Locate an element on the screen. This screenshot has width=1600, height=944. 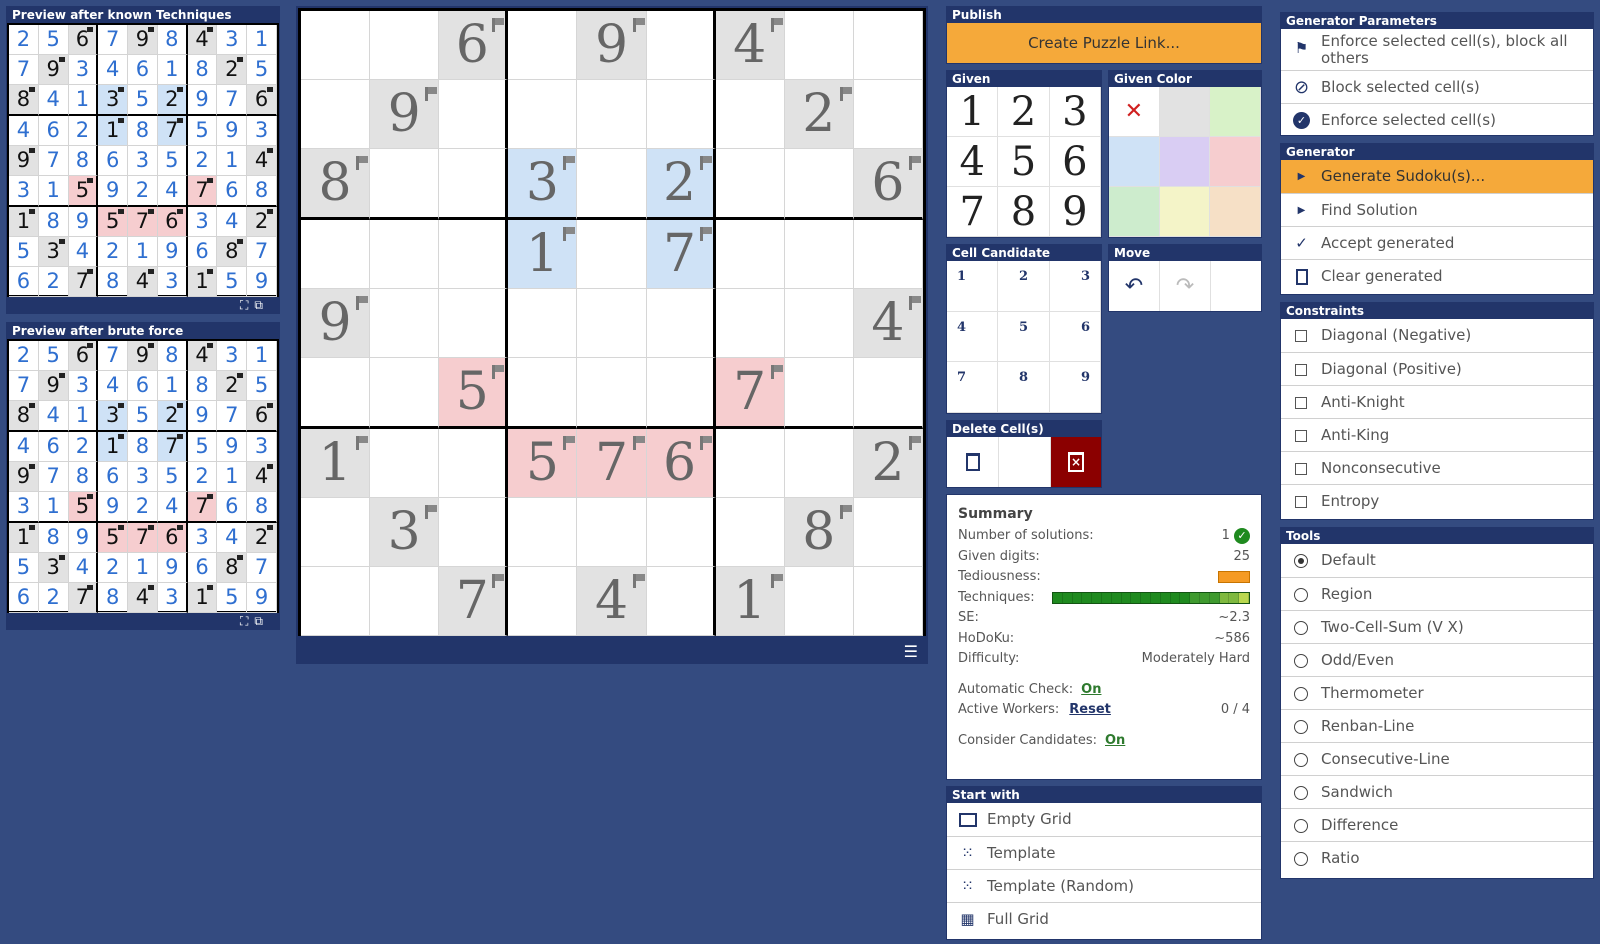
constraint-option: Diagonal (Positive) is located at coordinates (1437, 368).